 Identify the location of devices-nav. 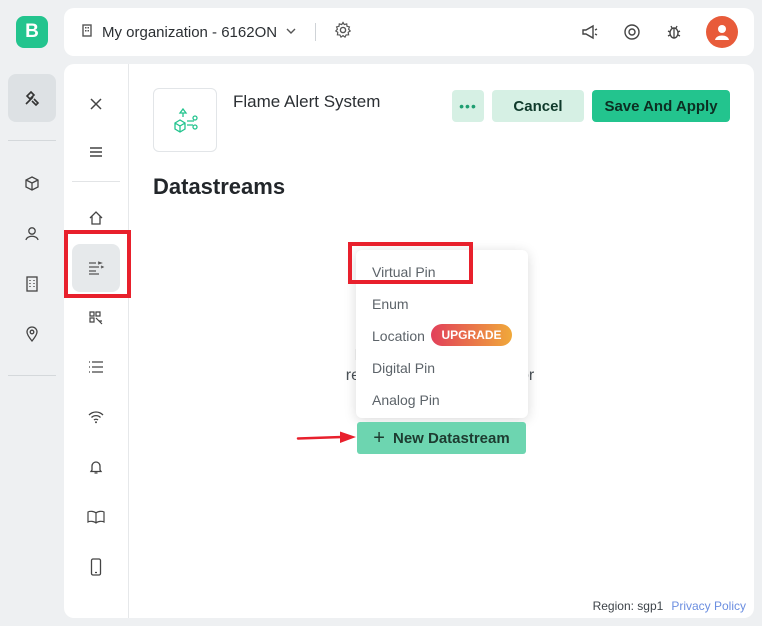
(32, 184).